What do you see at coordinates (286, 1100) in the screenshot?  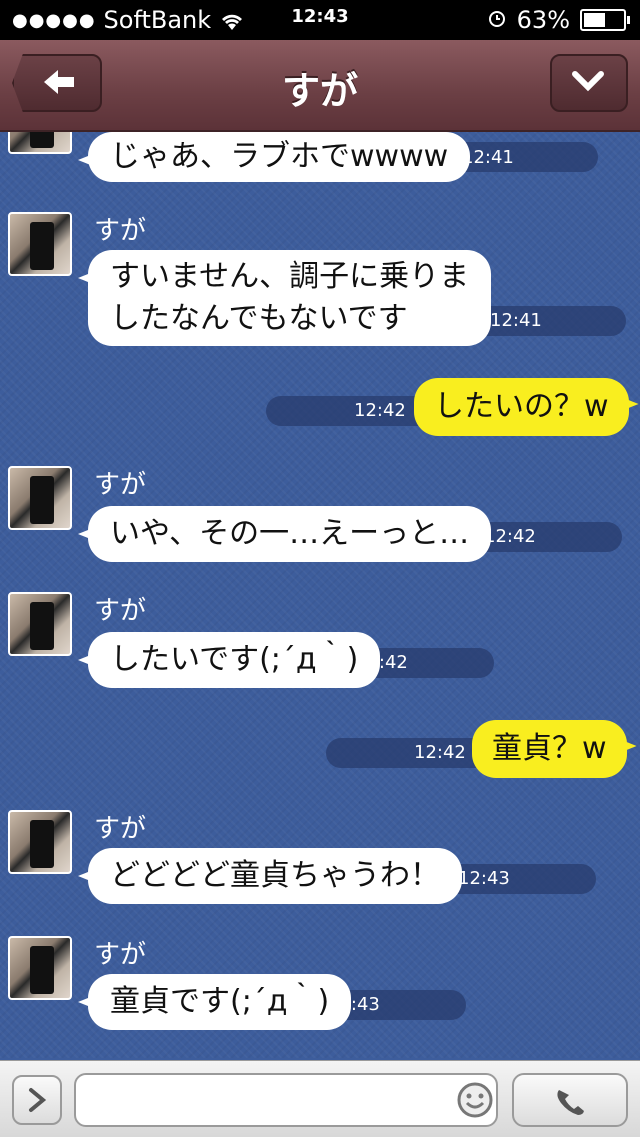 I see `message-input` at bounding box center [286, 1100].